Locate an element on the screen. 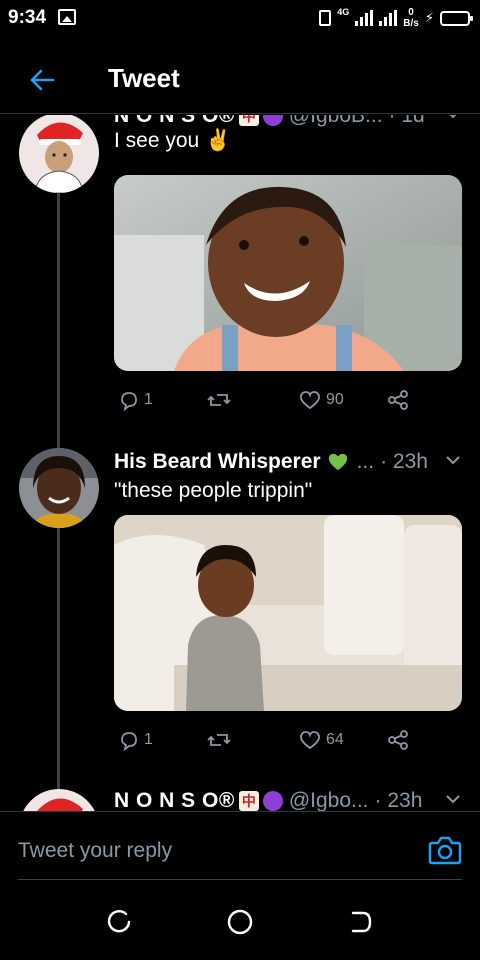 The width and height of the screenshot is (480, 960). network-speed: 0 B/s is located at coordinates (411, 18).